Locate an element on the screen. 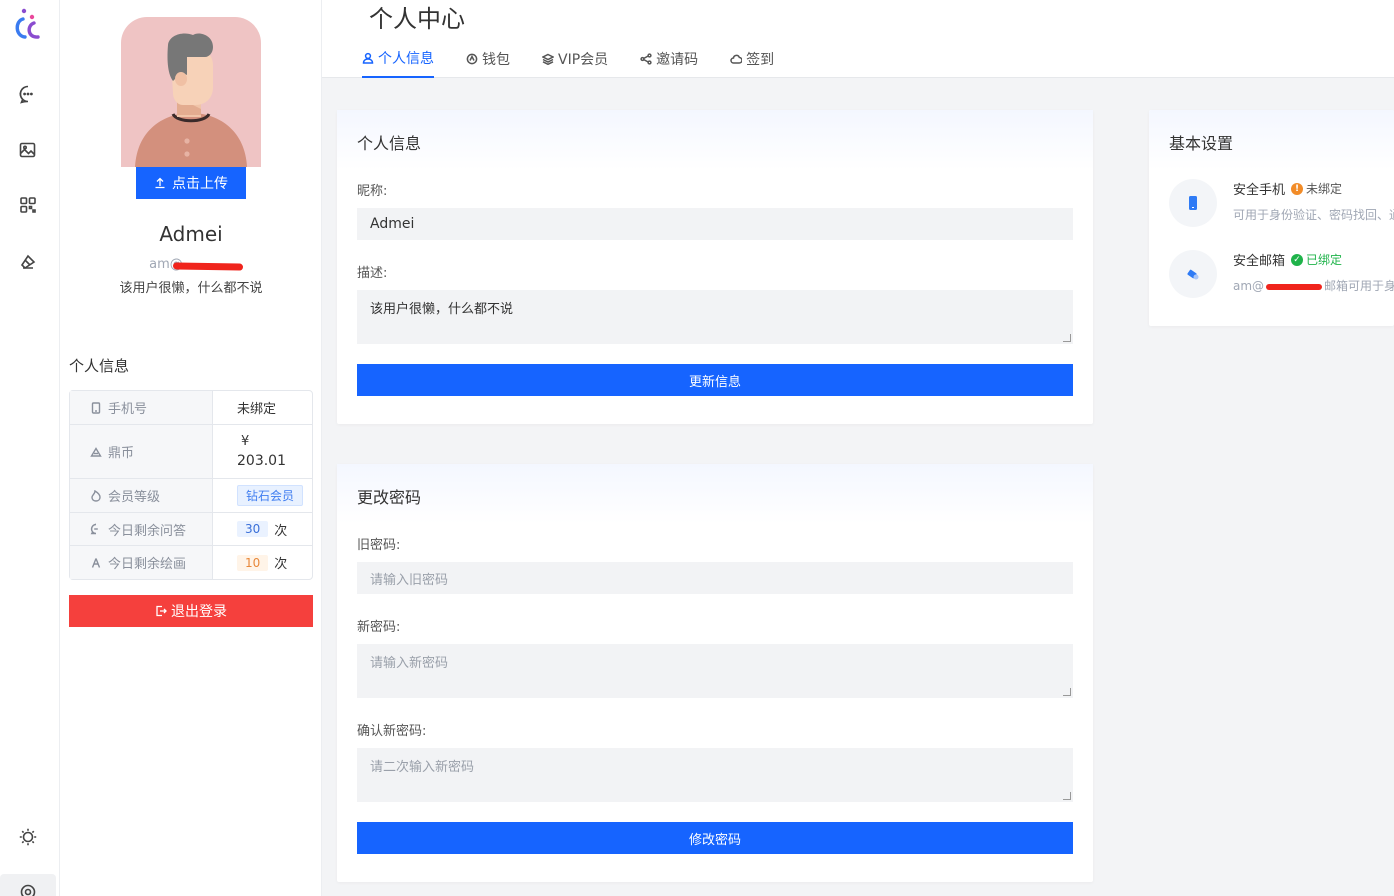 The height and width of the screenshot is (896, 1394). table-key: 今日剩余绘画 is located at coordinates (141, 562).